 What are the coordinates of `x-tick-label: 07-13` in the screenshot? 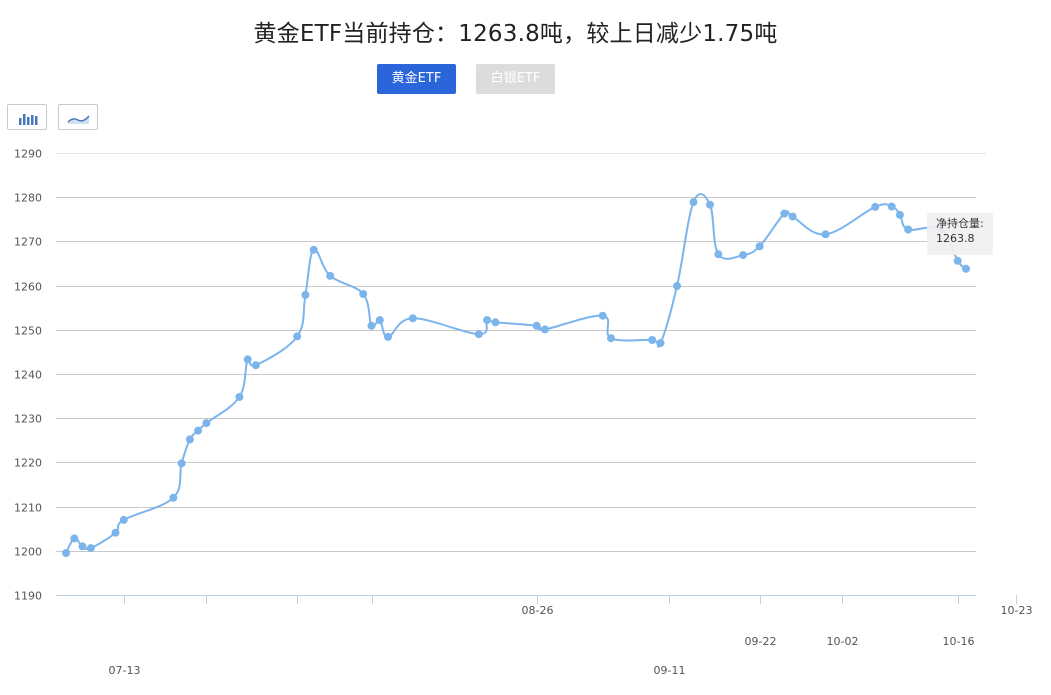 It's located at (125, 670).